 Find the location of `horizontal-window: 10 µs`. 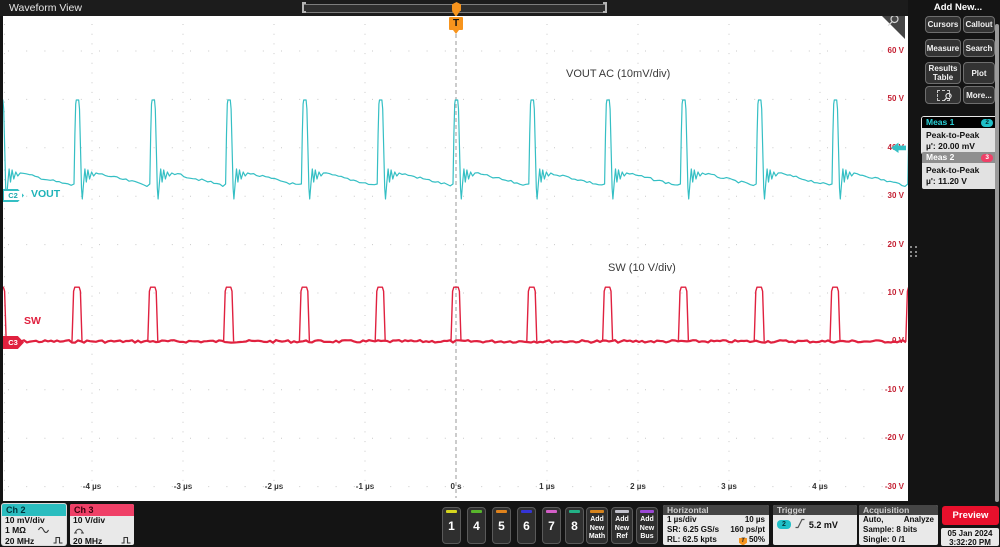

horizontal-window: 10 µs is located at coordinates (754, 519).